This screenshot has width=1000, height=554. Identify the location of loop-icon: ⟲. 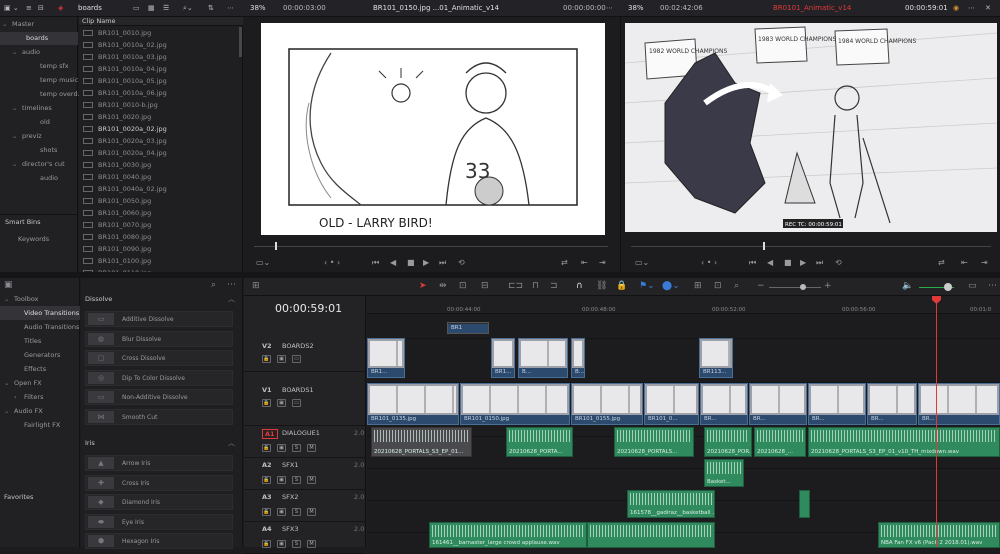
(838, 262).